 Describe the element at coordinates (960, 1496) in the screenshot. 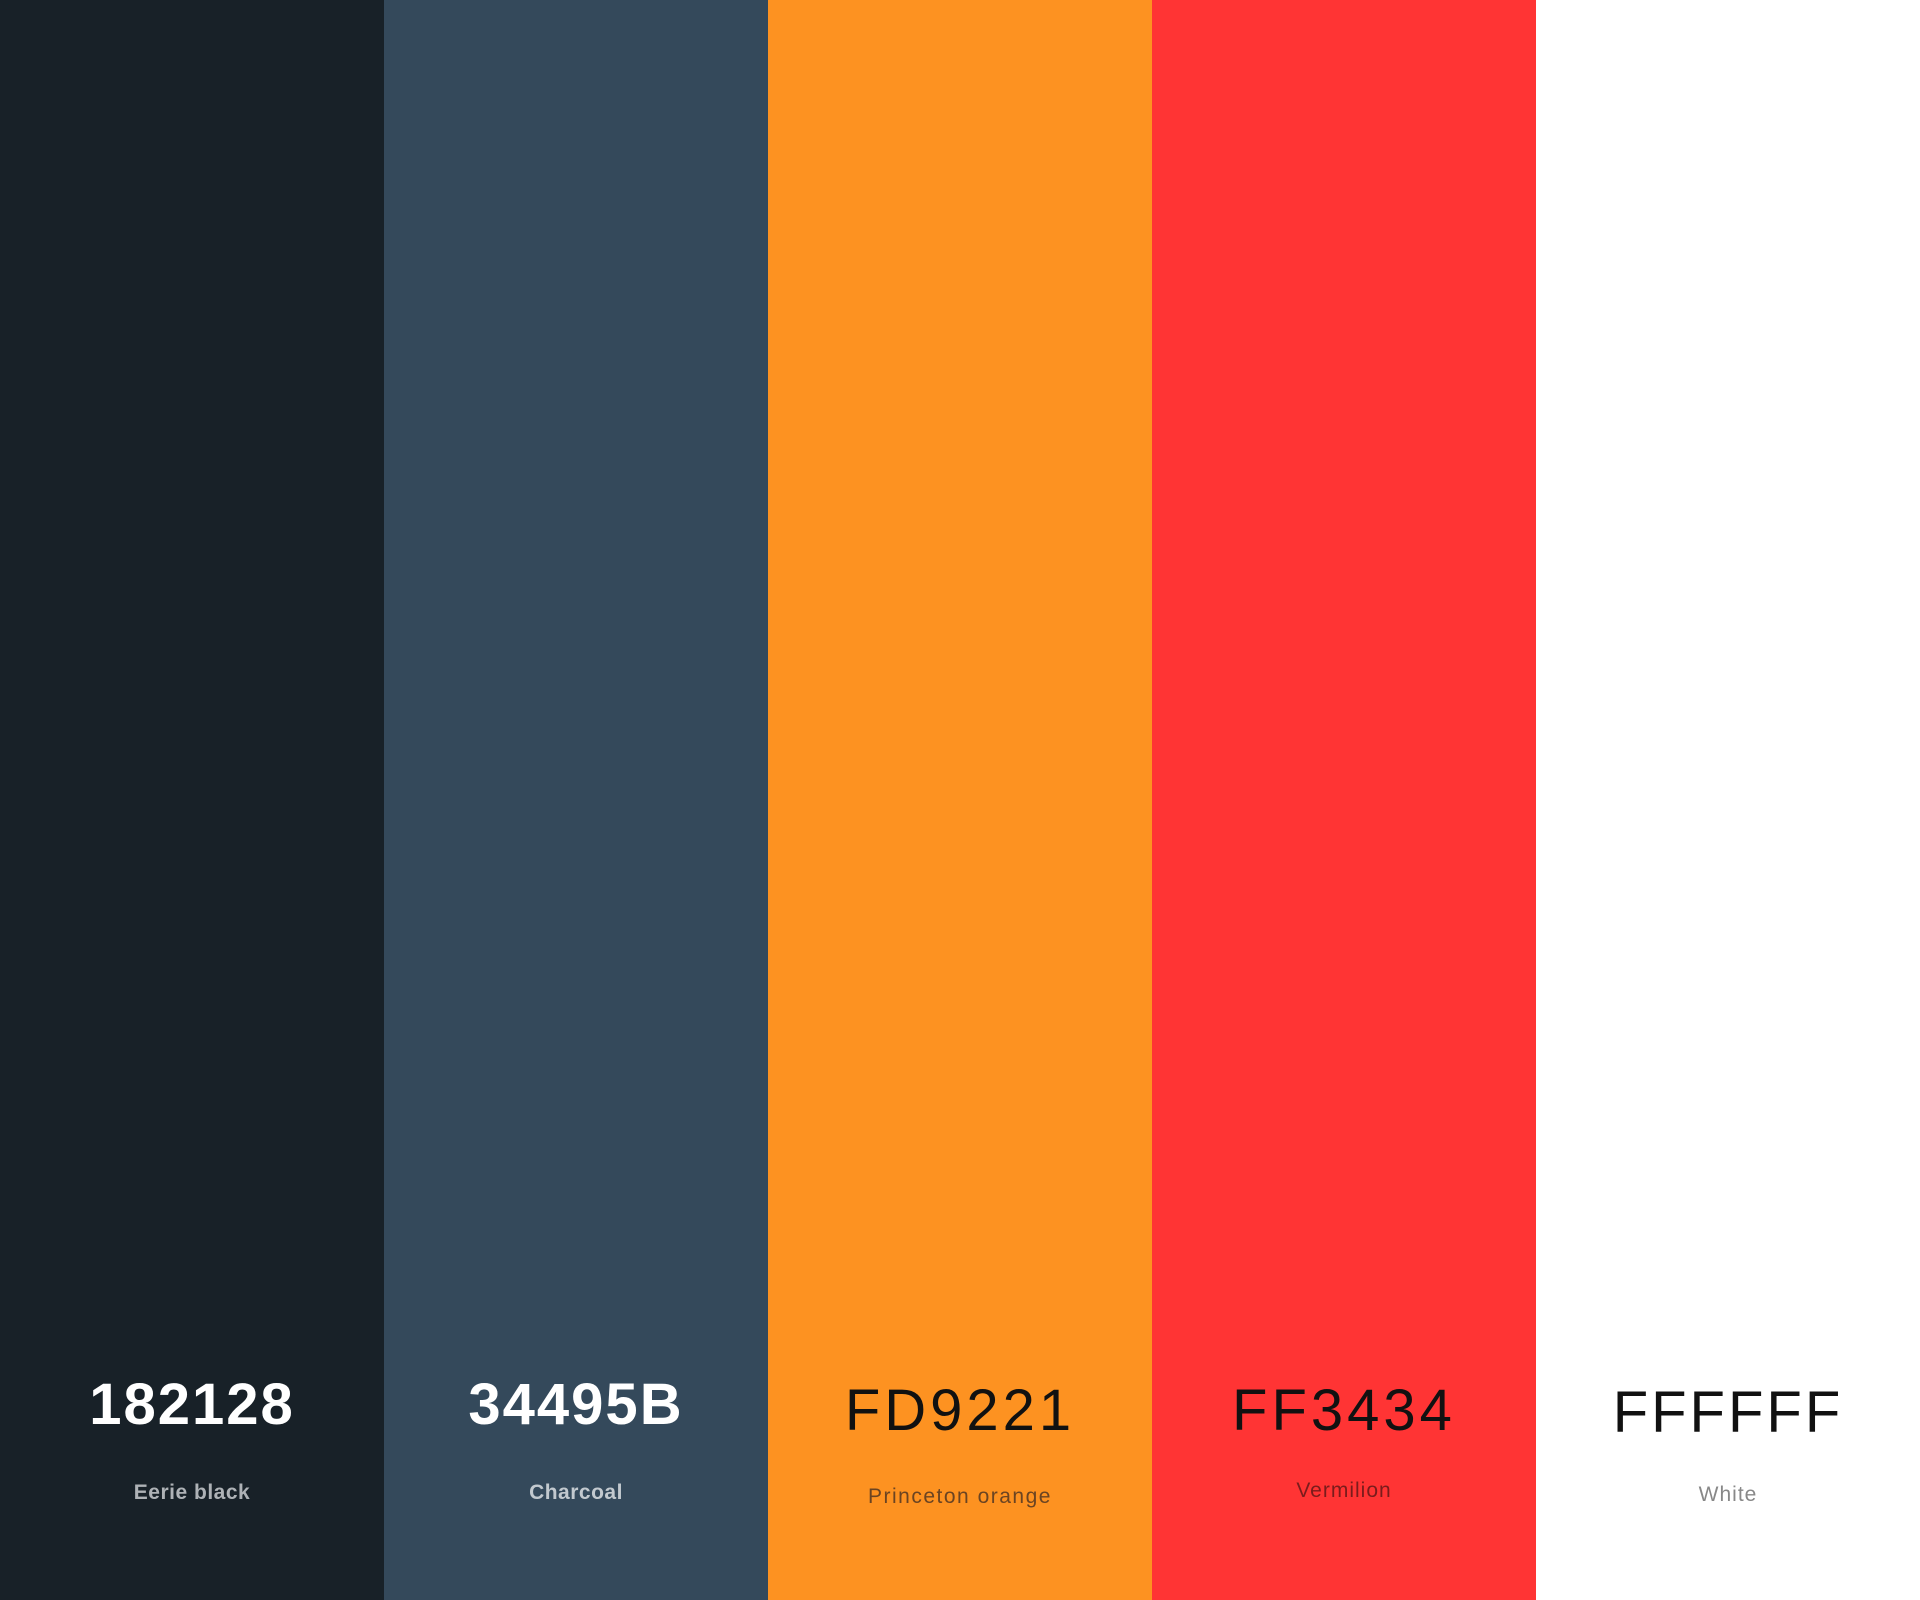

I see `swatch-color-name: Princeton orange` at that location.